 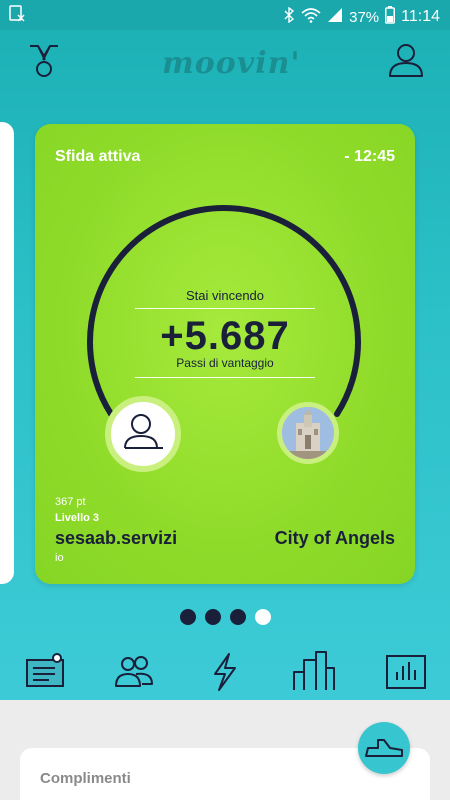 I want to click on moovin-logo: moovin', so click(x=231, y=63).